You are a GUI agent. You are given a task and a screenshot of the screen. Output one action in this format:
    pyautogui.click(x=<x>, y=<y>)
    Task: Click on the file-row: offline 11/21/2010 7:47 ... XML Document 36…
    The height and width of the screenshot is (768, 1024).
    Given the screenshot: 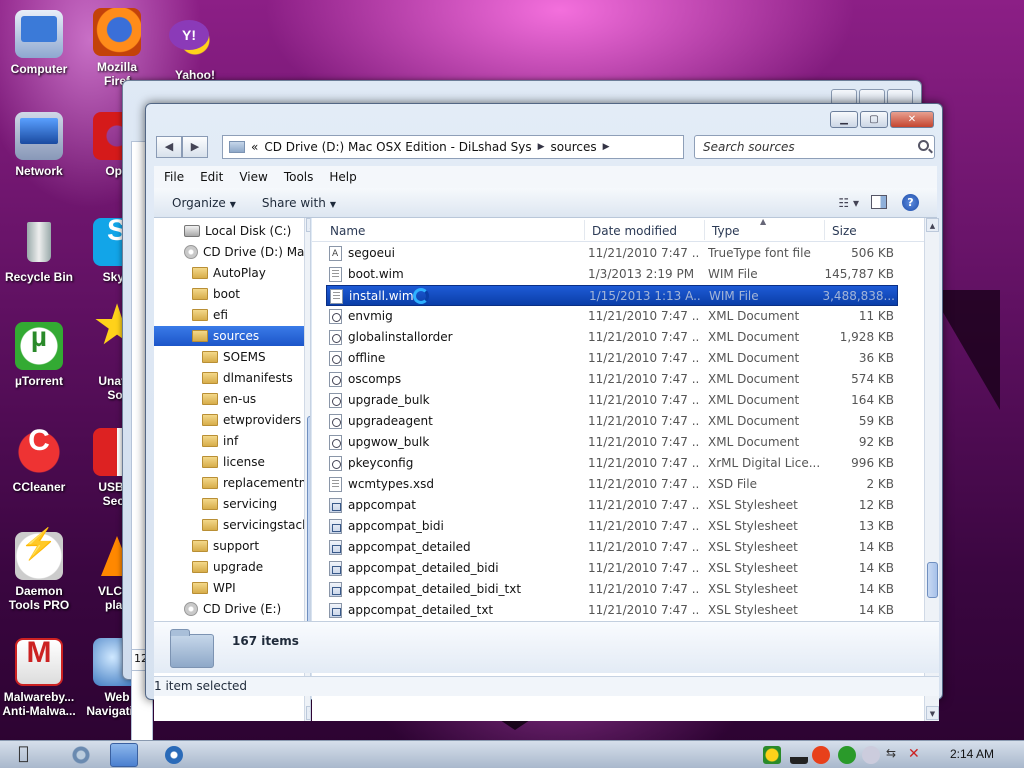 What is the action you would take?
    pyautogui.click(x=612, y=358)
    